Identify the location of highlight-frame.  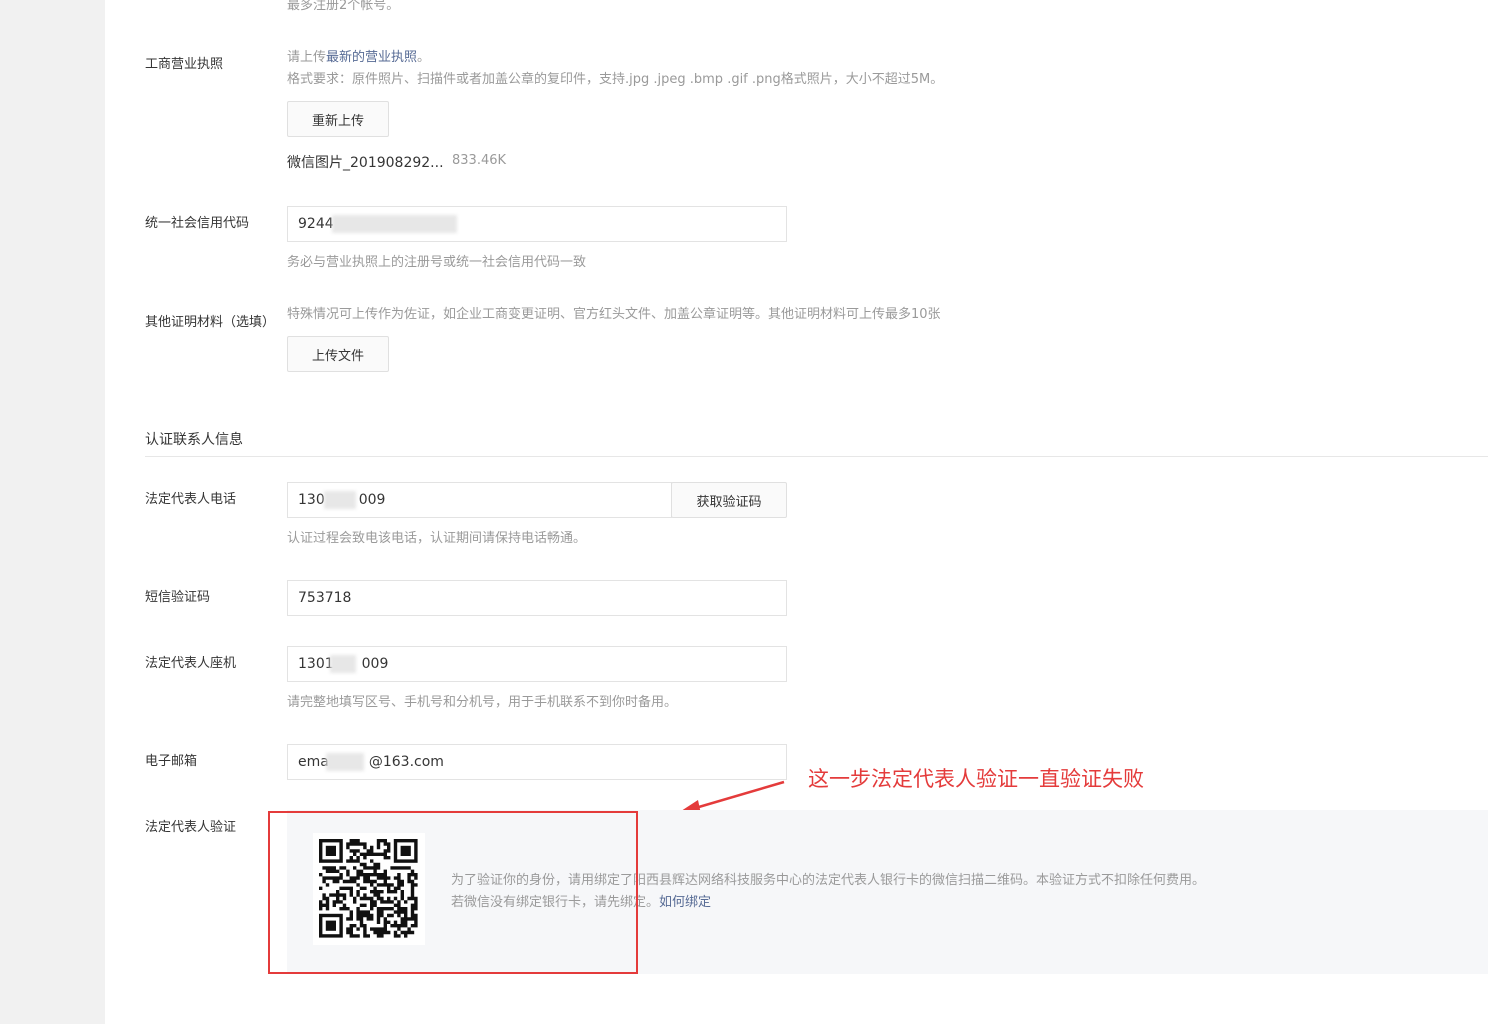
(453, 892).